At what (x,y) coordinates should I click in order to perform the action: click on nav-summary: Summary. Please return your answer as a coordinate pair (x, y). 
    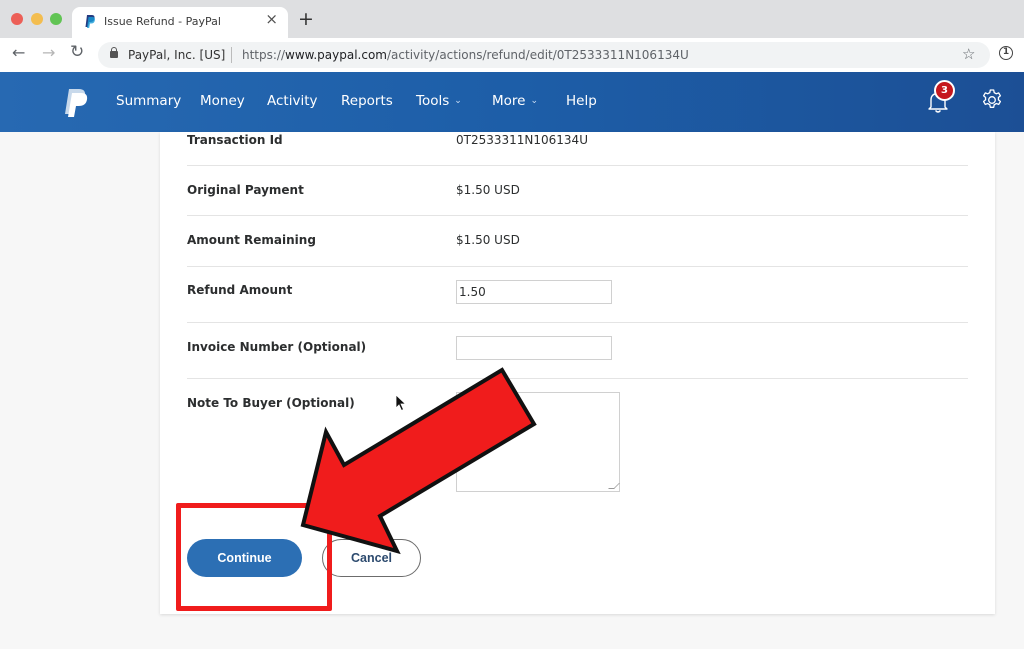
    Looking at the image, I should click on (148, 101).